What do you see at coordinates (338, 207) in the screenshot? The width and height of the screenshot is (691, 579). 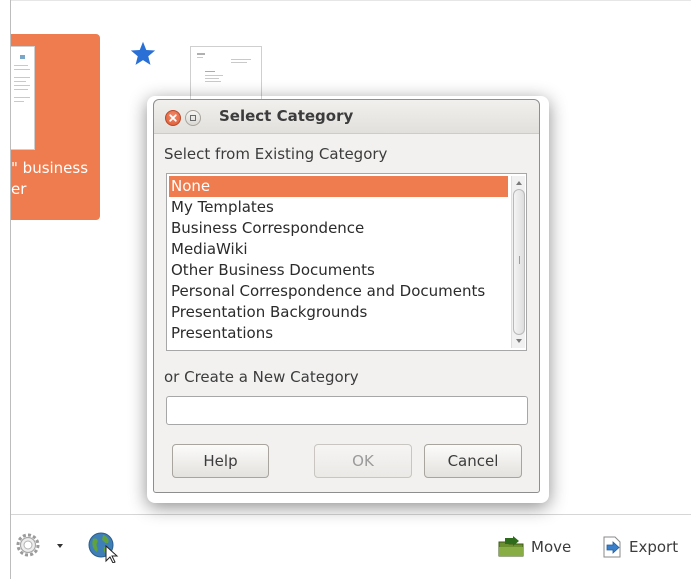 I see `category-list-item: My Templates` at bounding box center [338, 207].